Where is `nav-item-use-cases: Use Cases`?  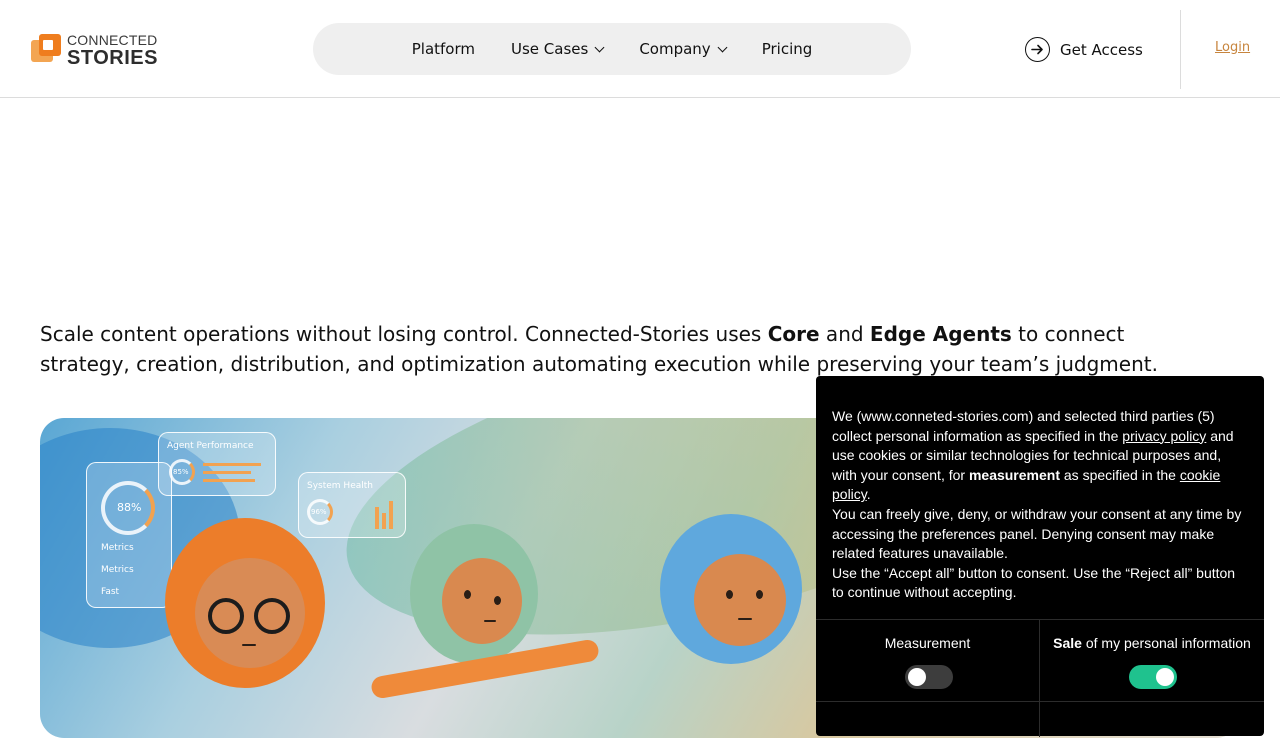
nav-item-use-cases: Use Cases is located at coordinates (558, 49).